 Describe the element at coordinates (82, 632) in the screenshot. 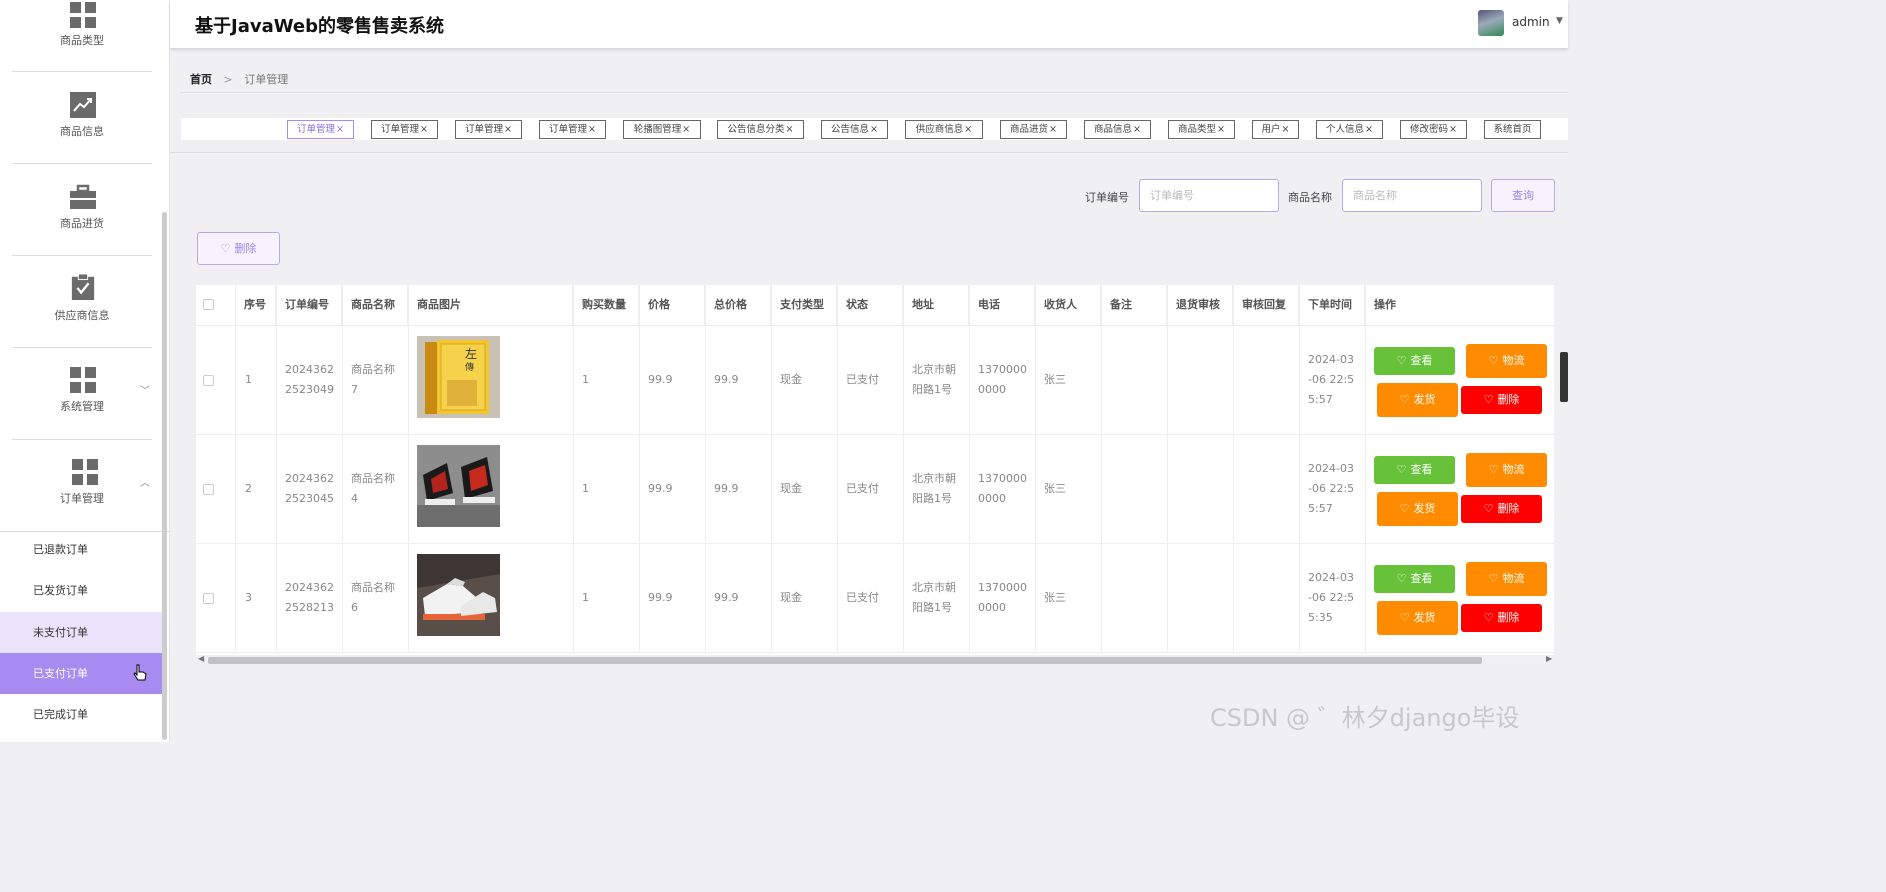

I see `sidebar-sub-unpaid: 未支付订单` at that location.